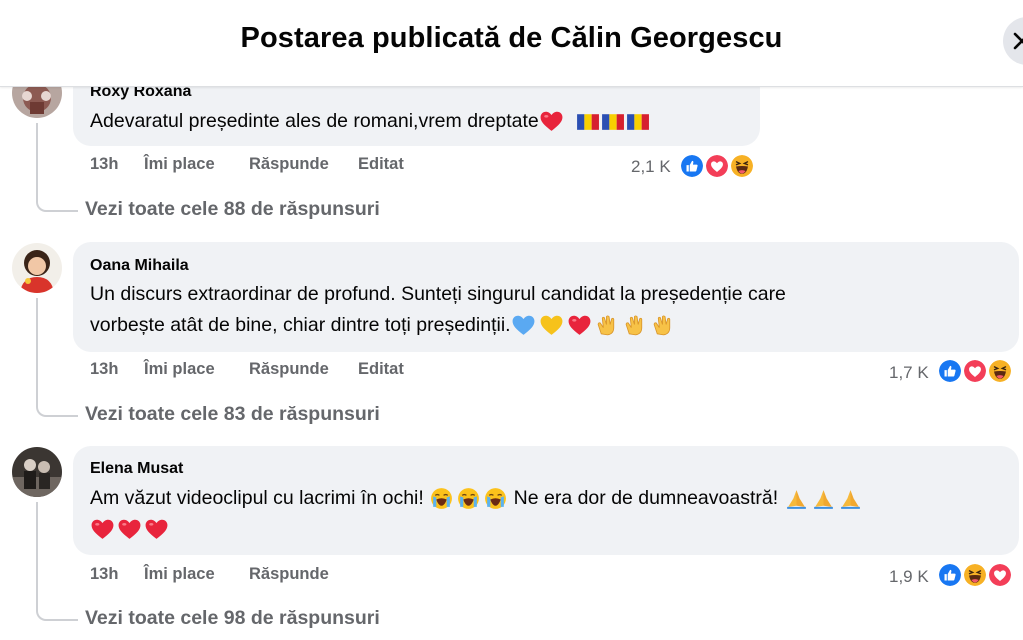 The width and height of the screenshot is (1023, 640). Describe the element at coordinates (511, 38) in the screenshot. I see `dialog-title: Postarea publicată de Călin Georgescu` at that location.